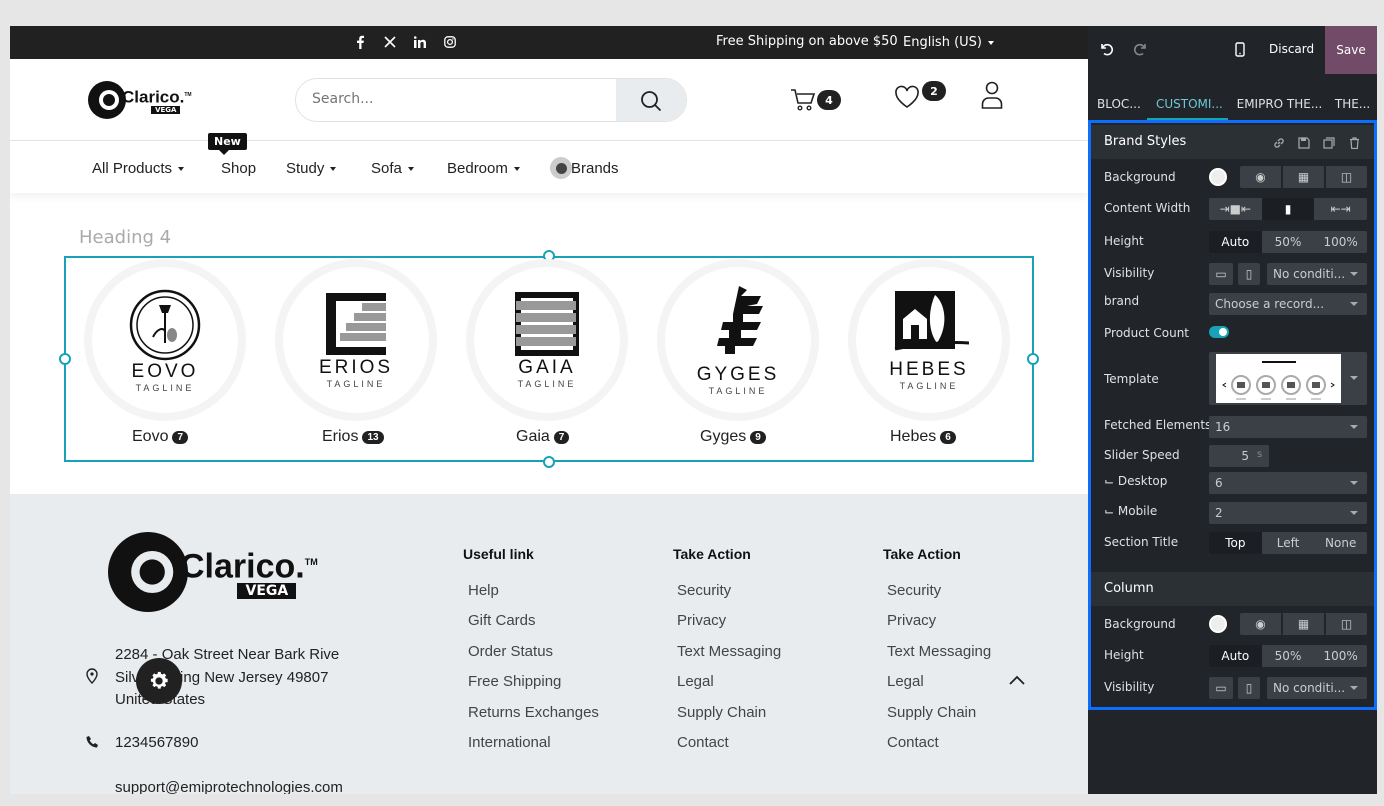  What do you see at coordinates (1240, 49) in the screenshot?
I see `mobile-preview-icon` at bounding box center [1240, 49].